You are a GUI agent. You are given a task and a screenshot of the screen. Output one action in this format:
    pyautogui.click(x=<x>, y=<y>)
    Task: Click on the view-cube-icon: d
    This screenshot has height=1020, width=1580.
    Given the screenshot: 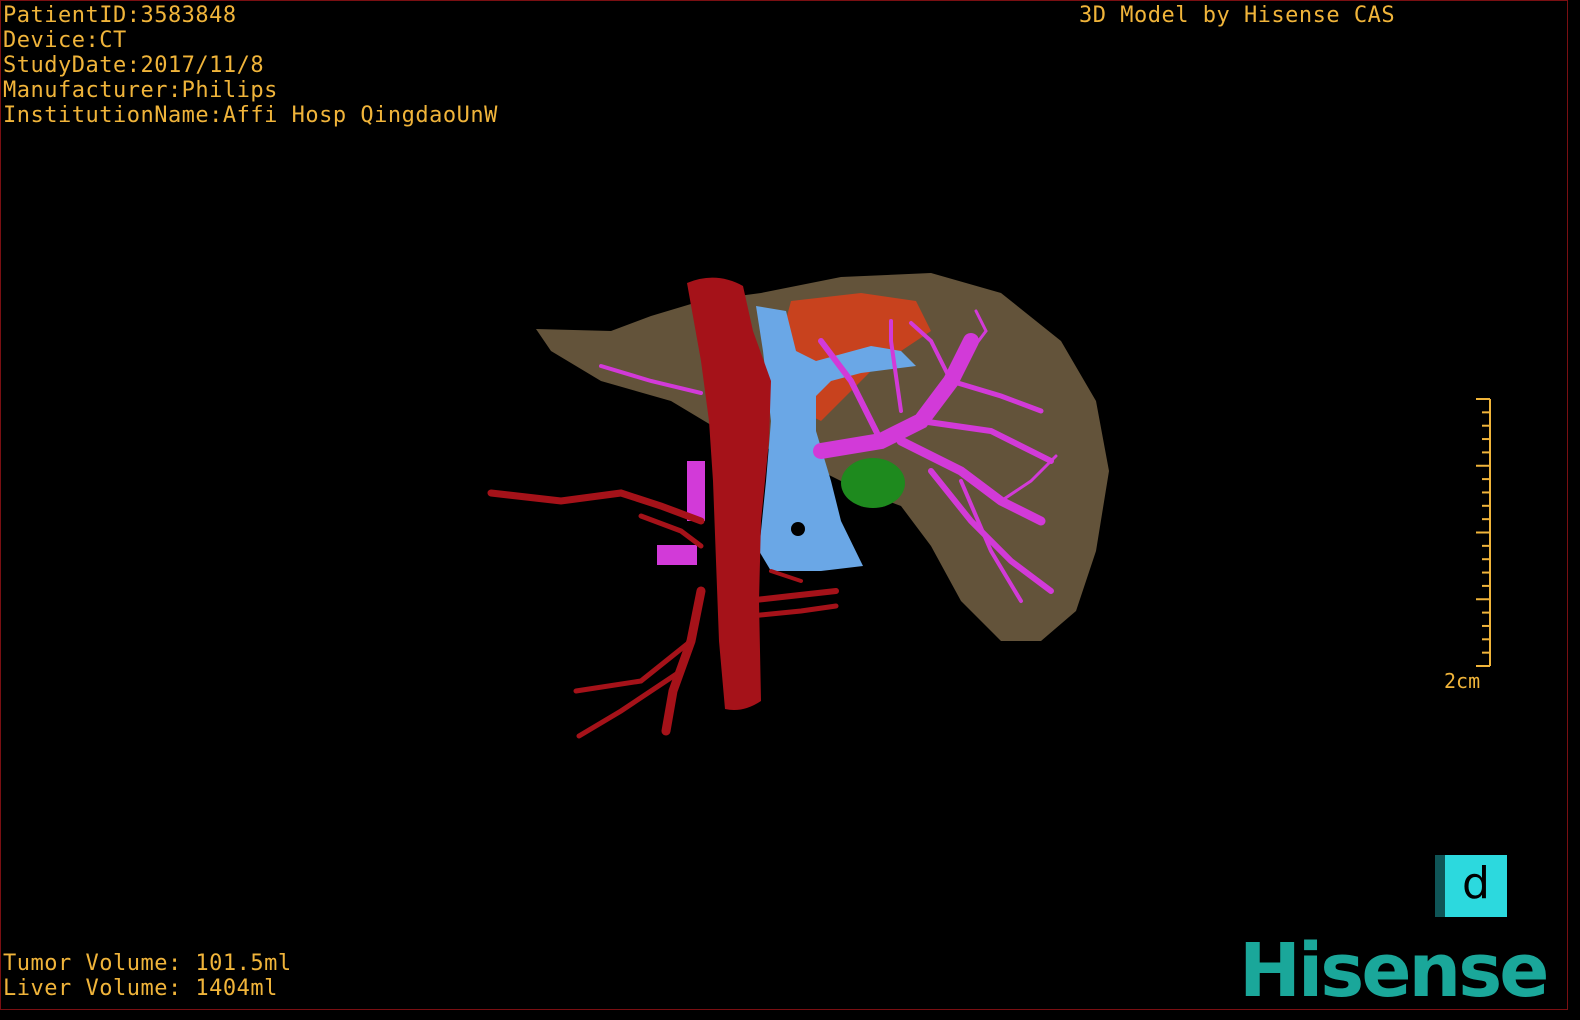 What is the action you would take?
    pyautogui.click(x=1476, y=886)
    